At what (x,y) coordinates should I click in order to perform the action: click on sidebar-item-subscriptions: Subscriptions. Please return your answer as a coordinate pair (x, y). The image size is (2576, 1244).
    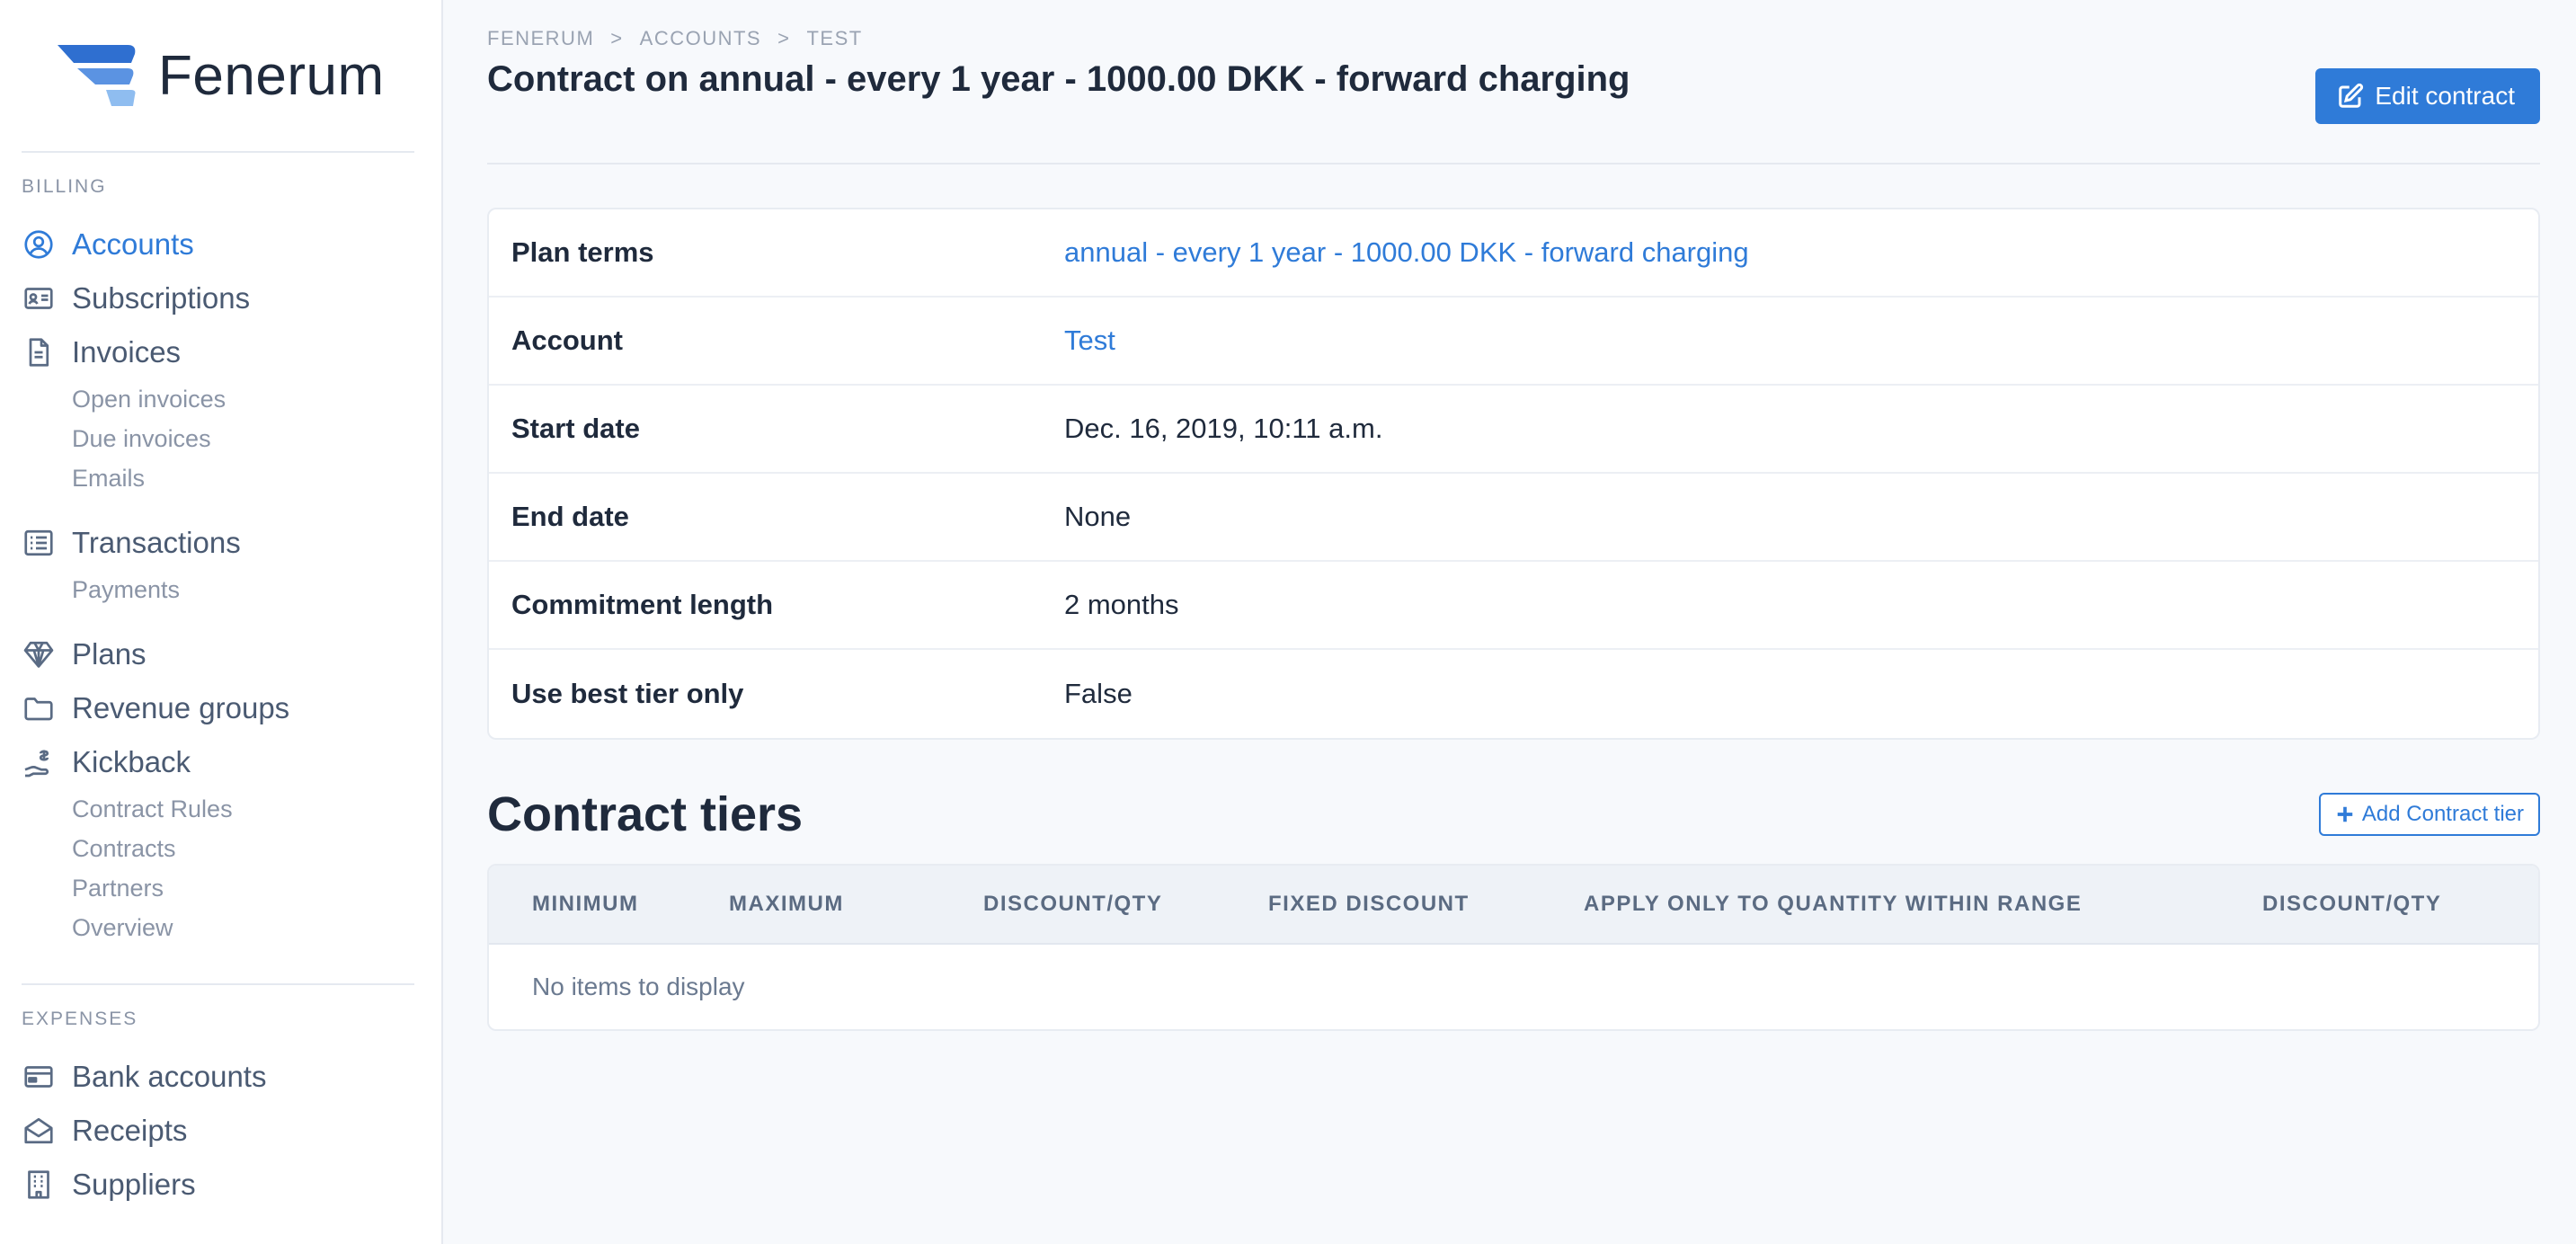
    Looking at the image, I should click on (218, 298).